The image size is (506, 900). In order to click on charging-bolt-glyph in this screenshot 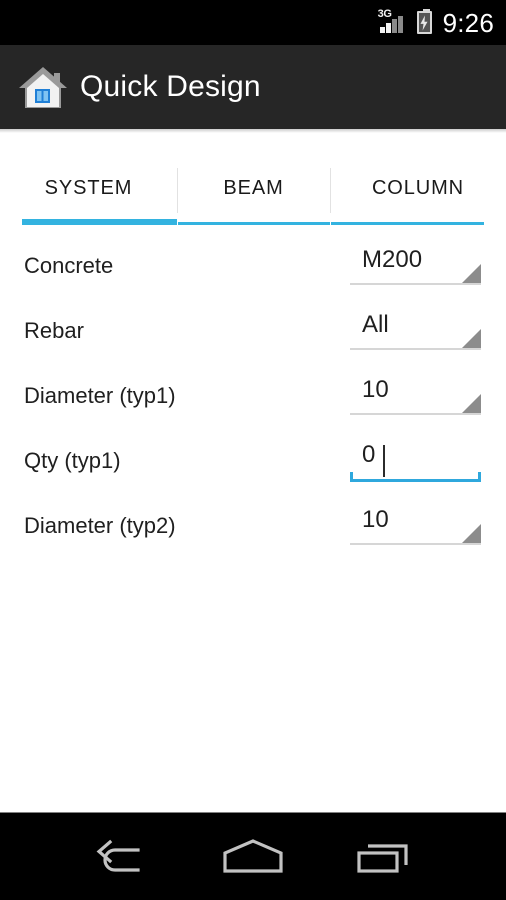, I will do `click(424, 22)`.